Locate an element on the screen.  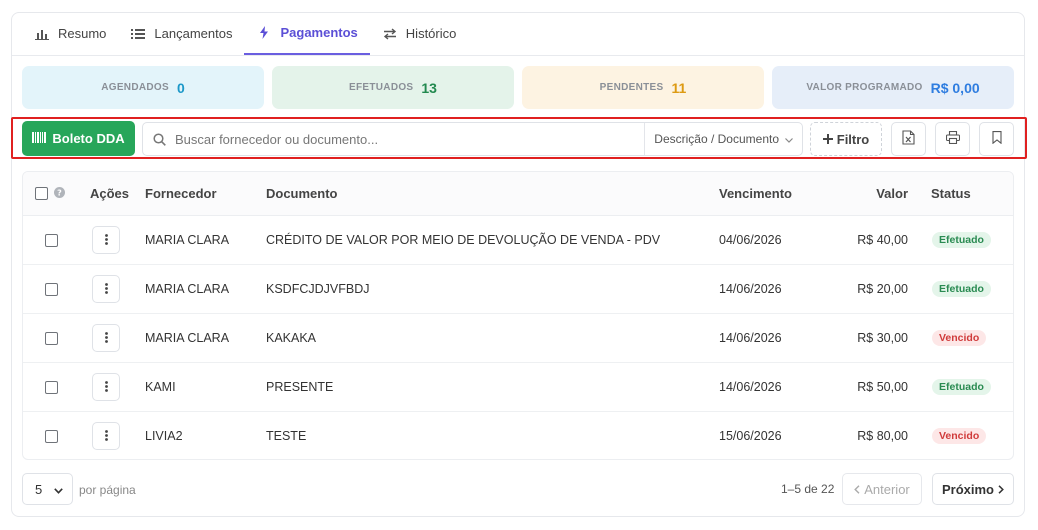
document-cell: TESTE is located at coordinates (286, 435).